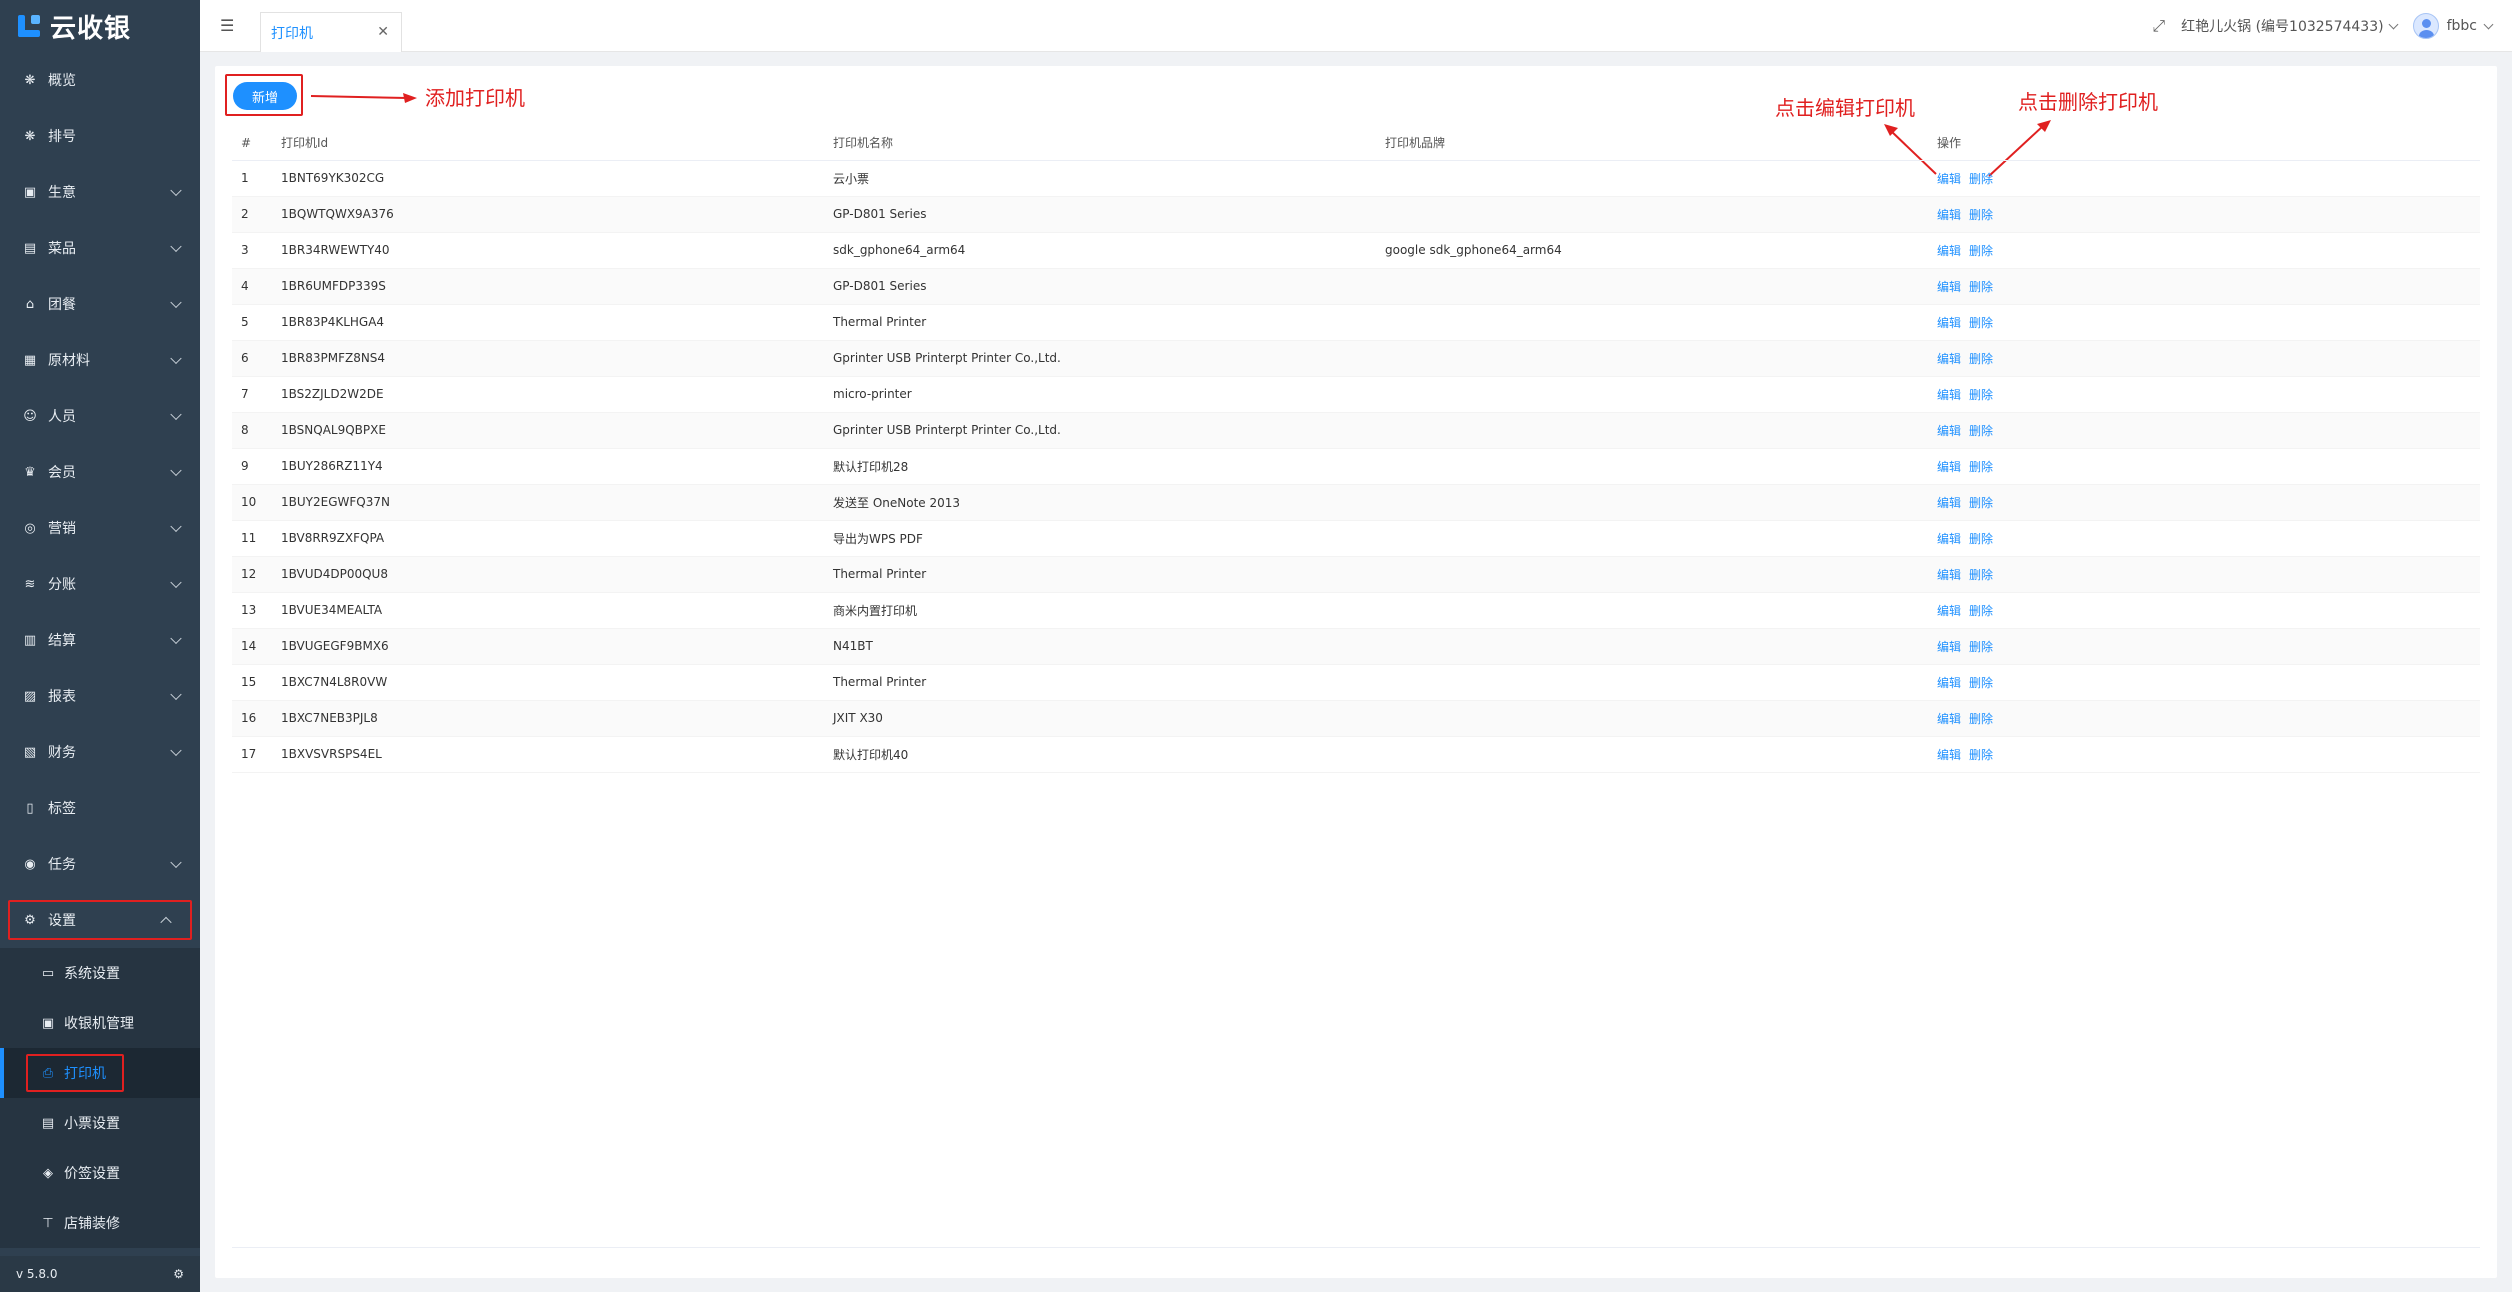 The height and width of the screenshot is (1292, 2512). I want to click on sidebar-item-6: ☺ 人员, so click(100, 416).